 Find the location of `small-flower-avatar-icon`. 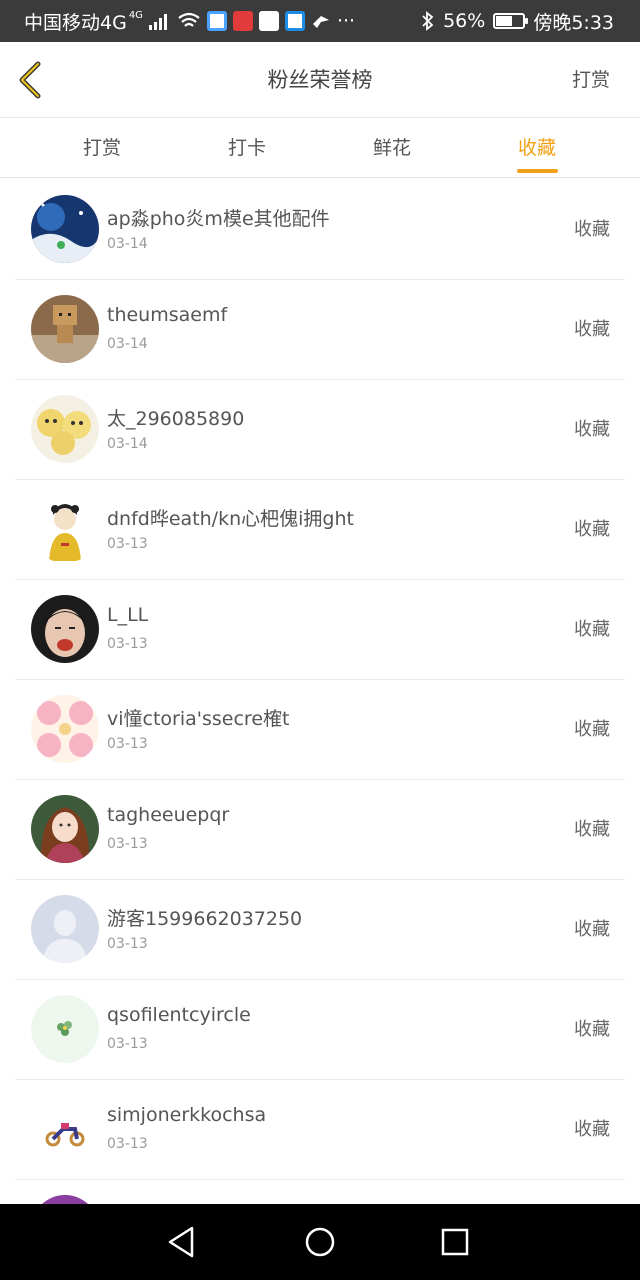

small-flower-avatar-icon is located at coordinates (65, 1029).